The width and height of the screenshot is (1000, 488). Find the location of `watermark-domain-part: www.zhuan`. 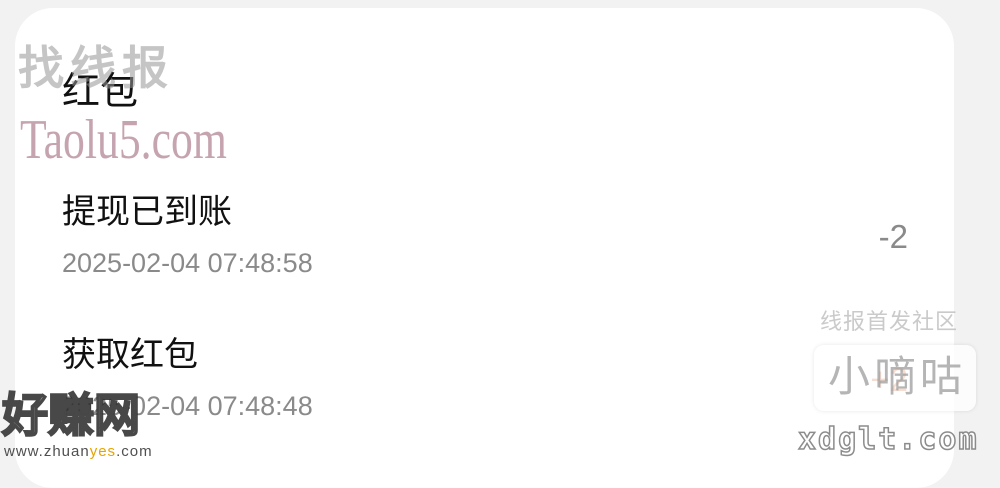

watermark-domain-part: www.zhuan is located at coordinates (47, 451).